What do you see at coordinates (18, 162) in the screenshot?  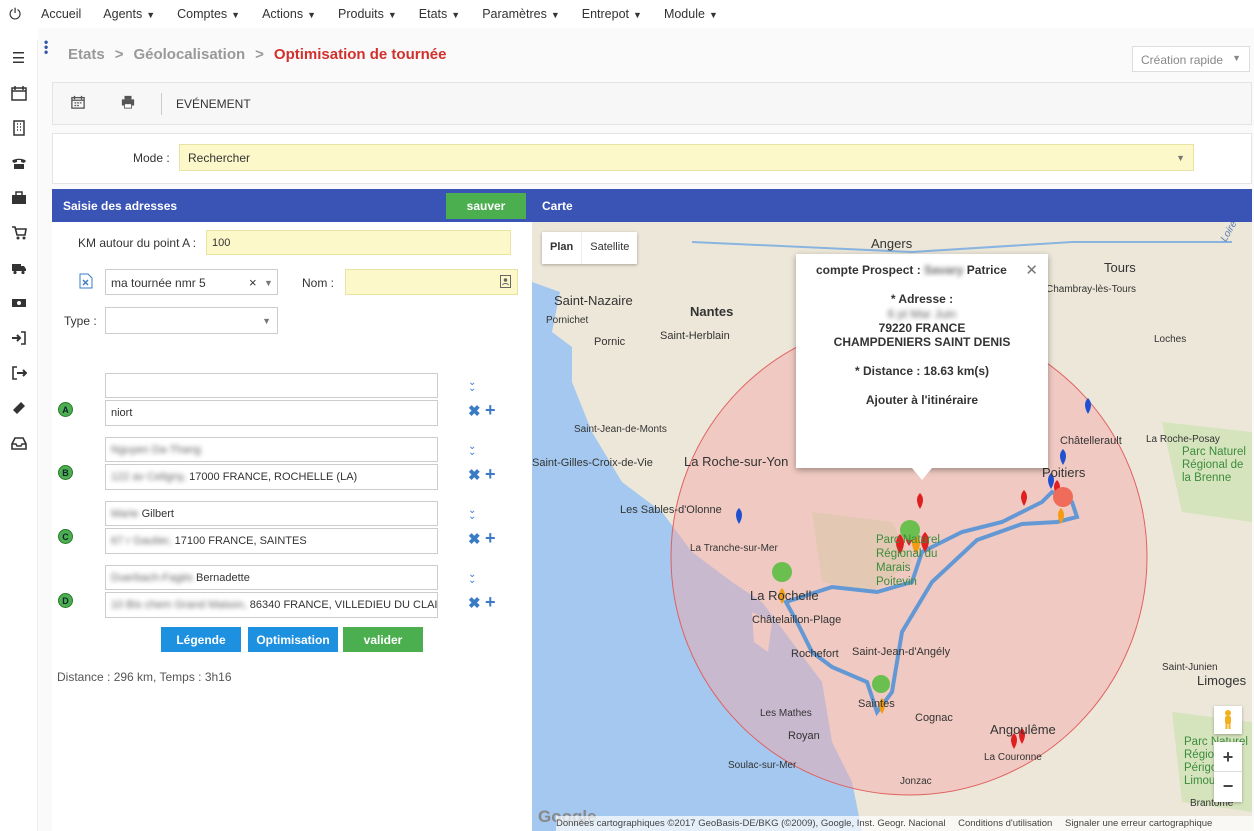 I see `phone-icon` at bounding box center [18, 162].